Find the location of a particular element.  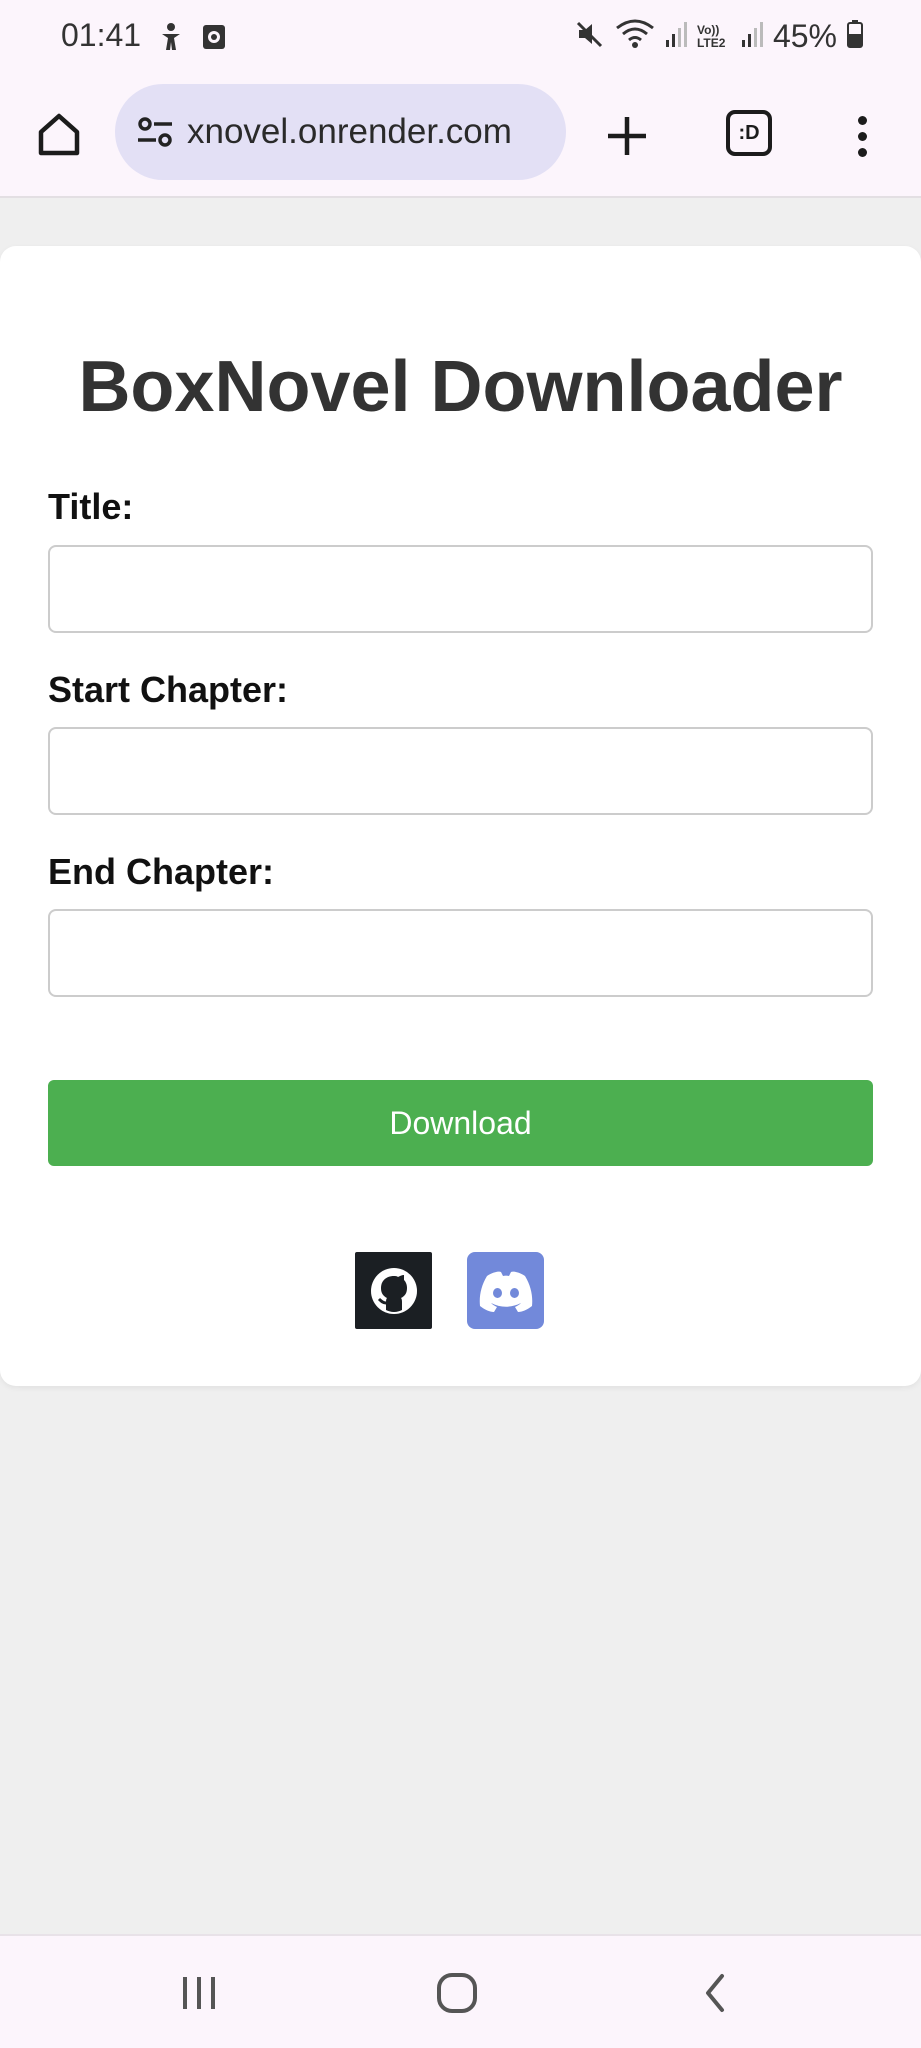

social-links is located at coordinates (449, 1290).